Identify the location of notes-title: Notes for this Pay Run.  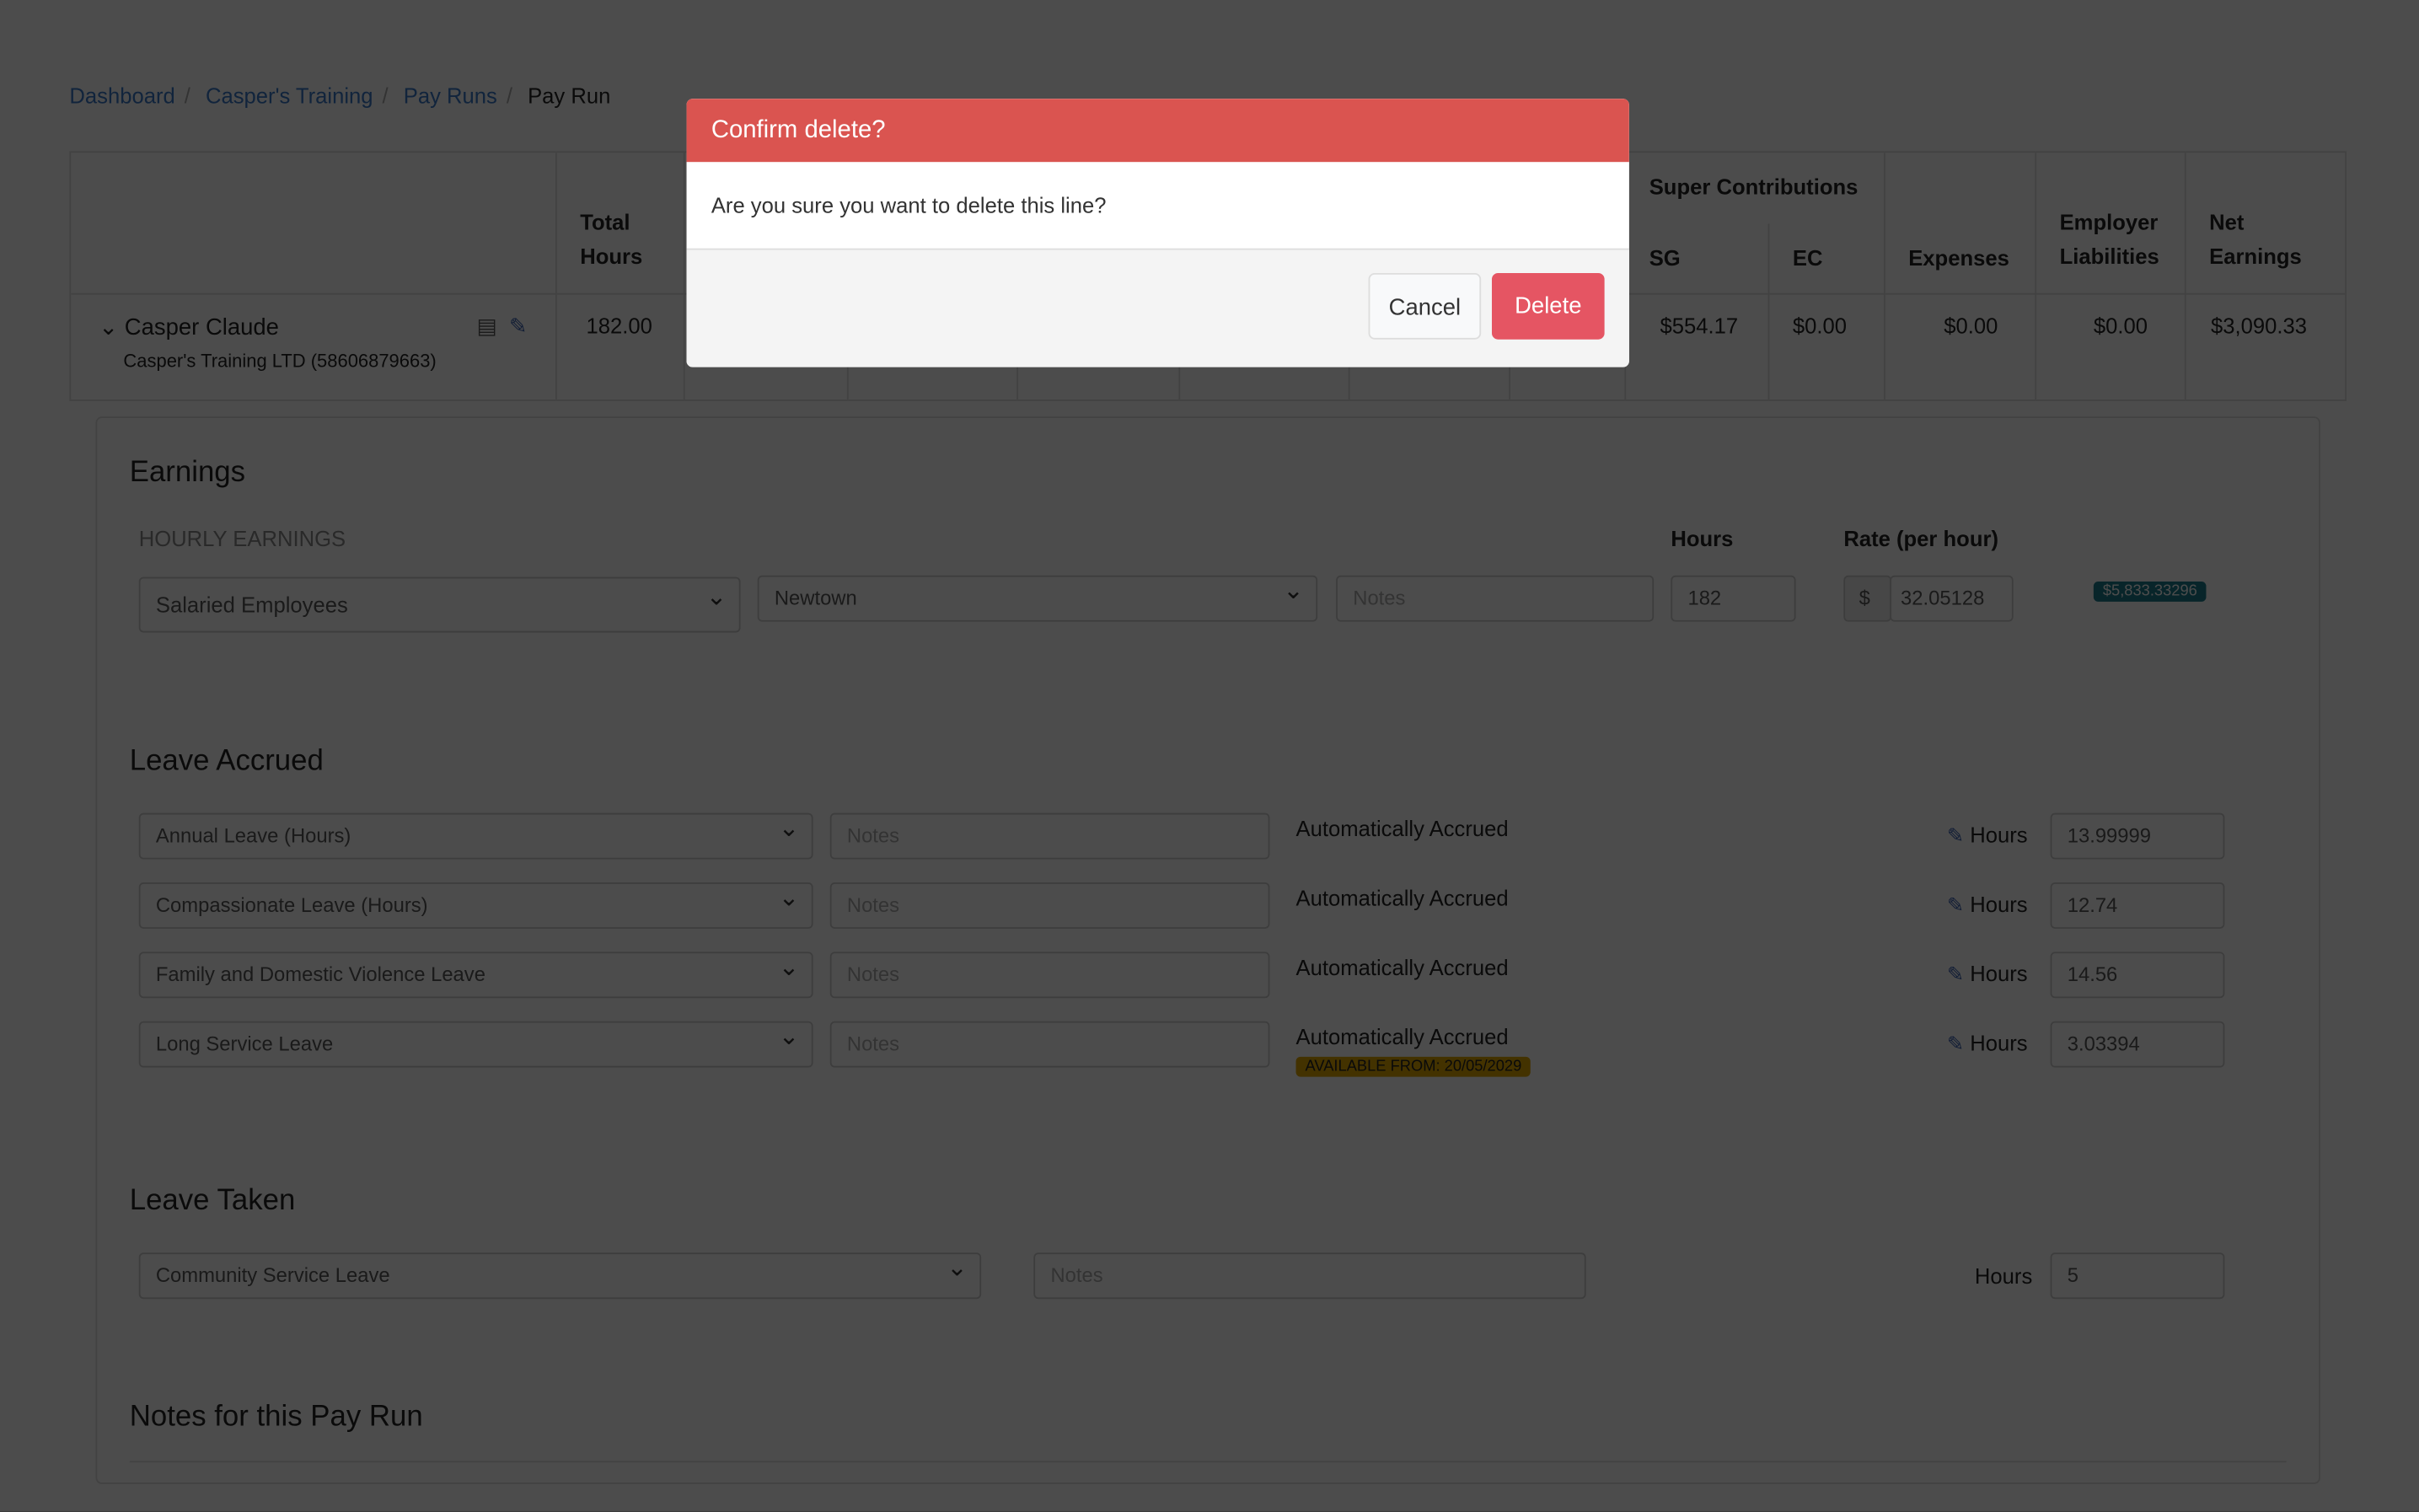
(276, 1417).